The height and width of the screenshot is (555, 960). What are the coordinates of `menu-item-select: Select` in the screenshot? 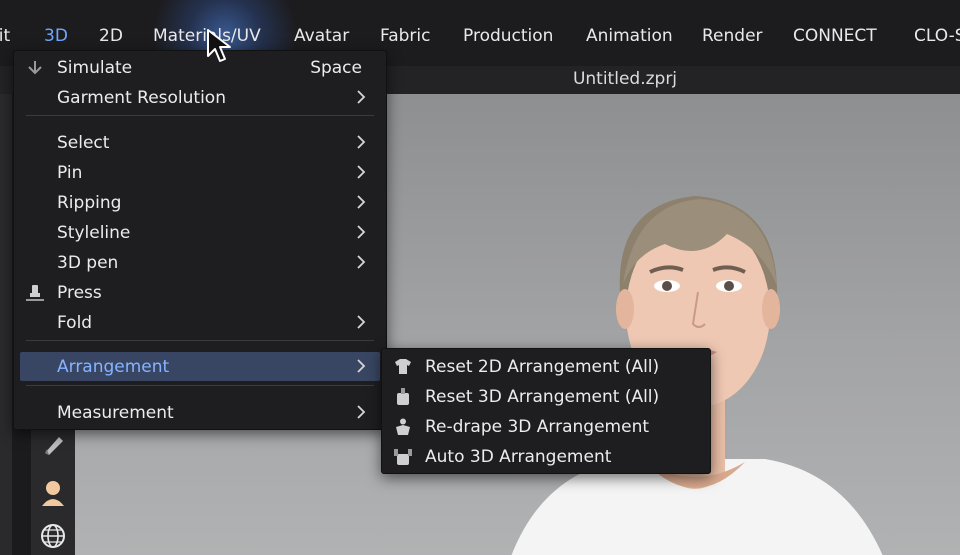 It's located at (200, 142).